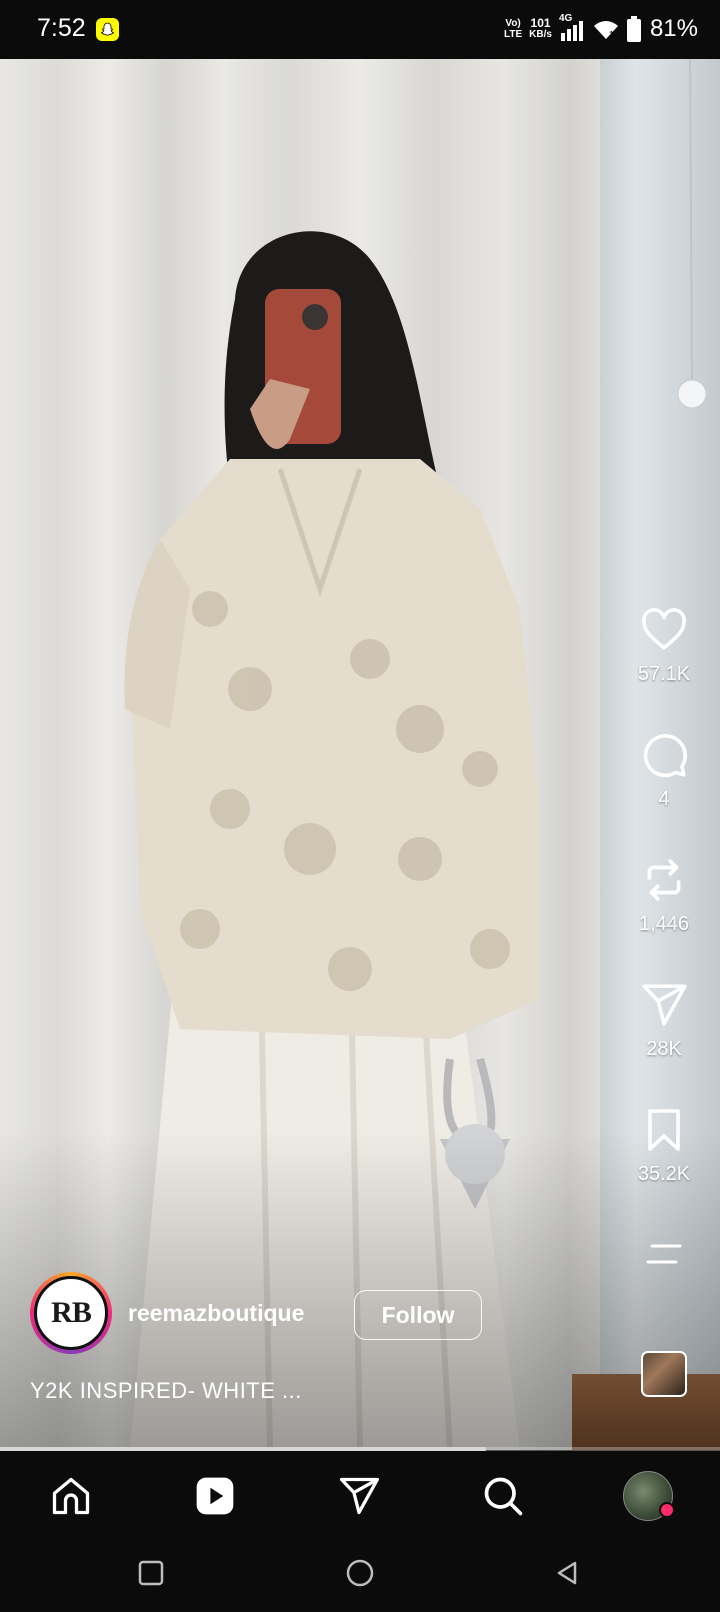 This screenshot has width=720, height=1612. I want to click on repost-count: 1,446, so click(664, 924).